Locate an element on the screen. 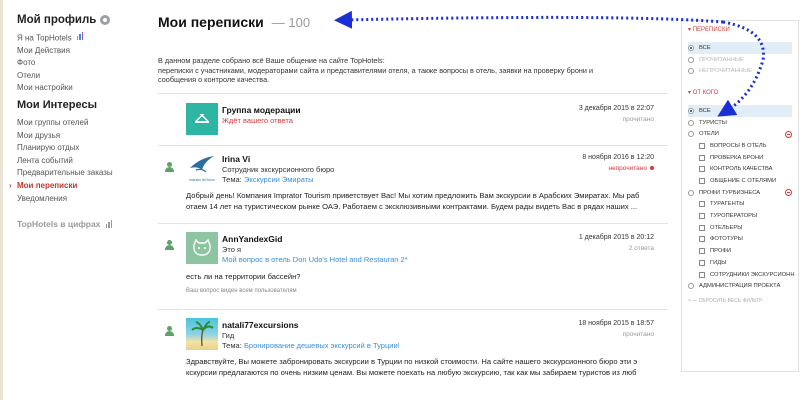 This screenshot has width=800, height=400. filter-travel-agents: Турагенты is located at coordinates (740, 205).